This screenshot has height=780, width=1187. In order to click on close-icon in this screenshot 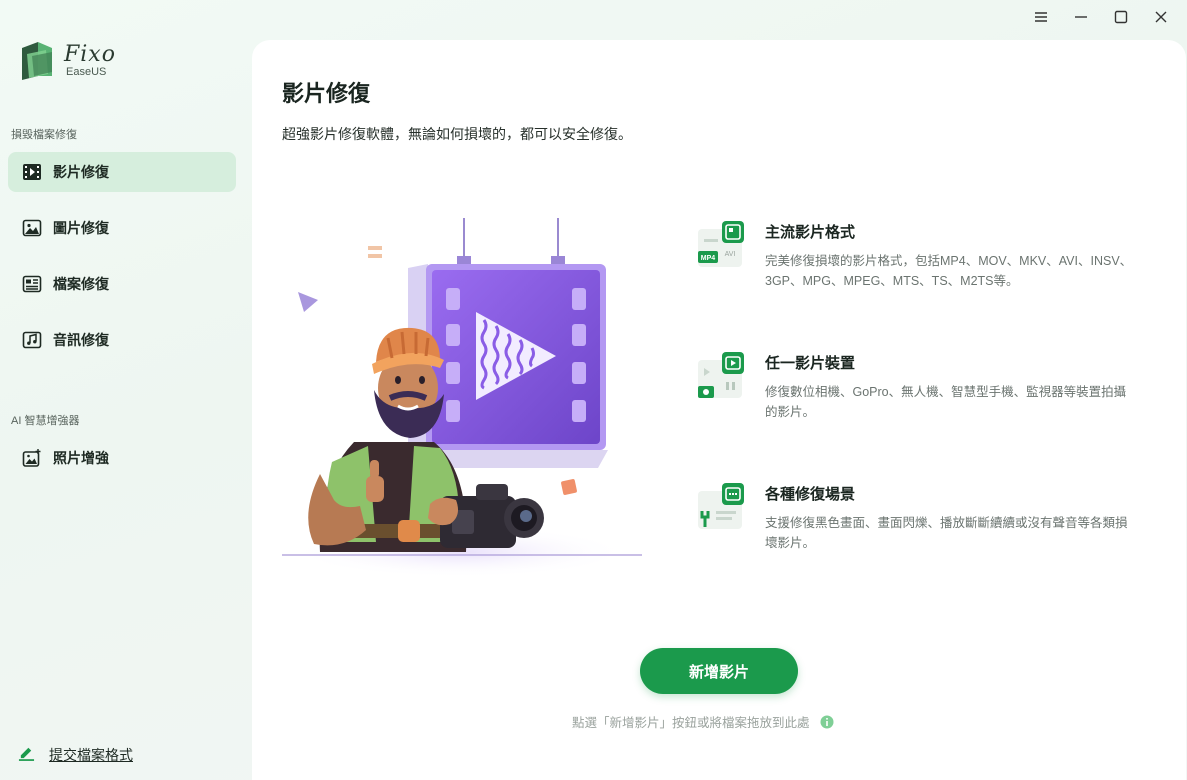, I will do `click(1161, 17)`.